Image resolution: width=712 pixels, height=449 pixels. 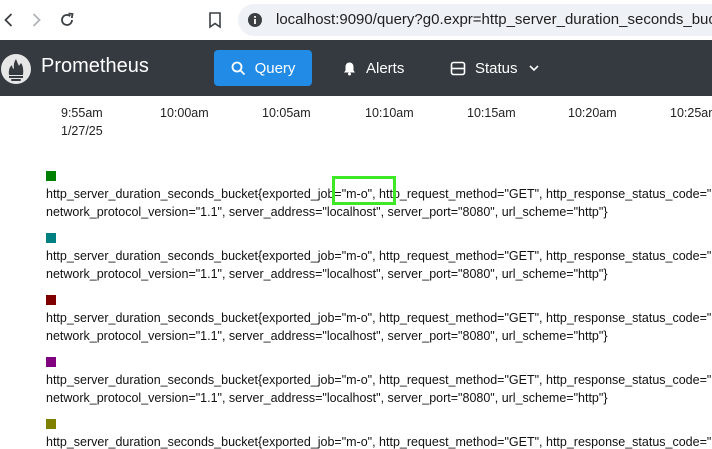 What do you see at coordinates (95, 66) in the screenshot?
I see `brand-name: Prometheus` at bounding box center [95, 66].